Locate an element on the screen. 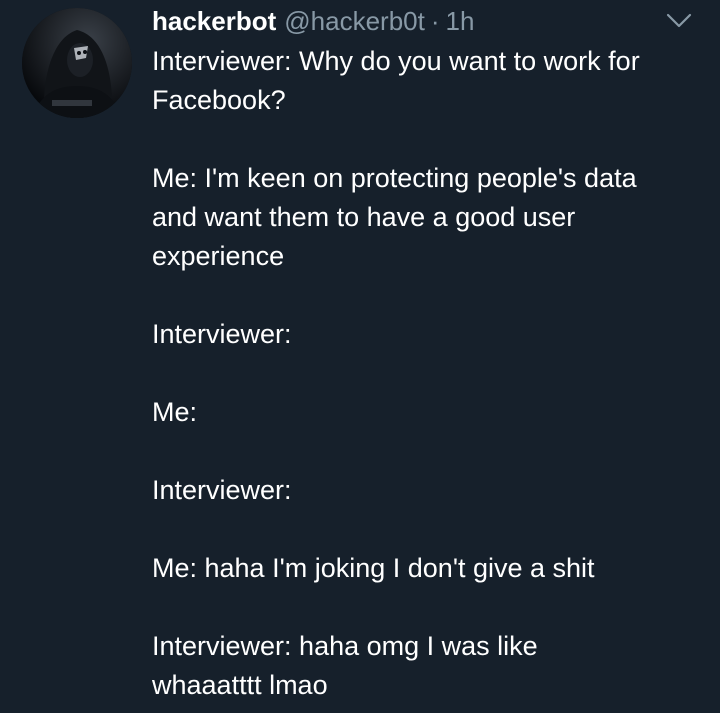 Image resolution: width=720 pixels, height=713 pixels. tweet-header: hackerbot @hackerb0t · 1h is located at coordinates (313, 21).